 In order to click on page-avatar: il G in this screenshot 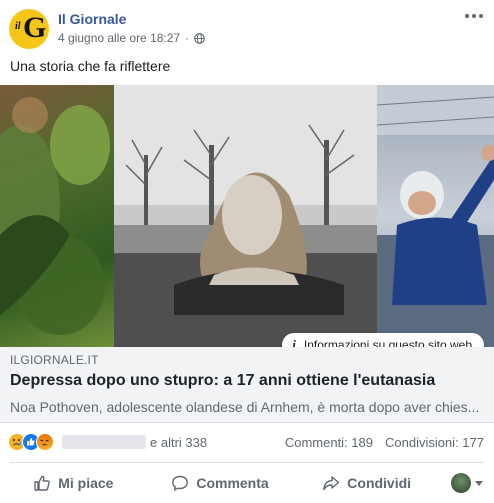, I will do `click(29, 29)`.